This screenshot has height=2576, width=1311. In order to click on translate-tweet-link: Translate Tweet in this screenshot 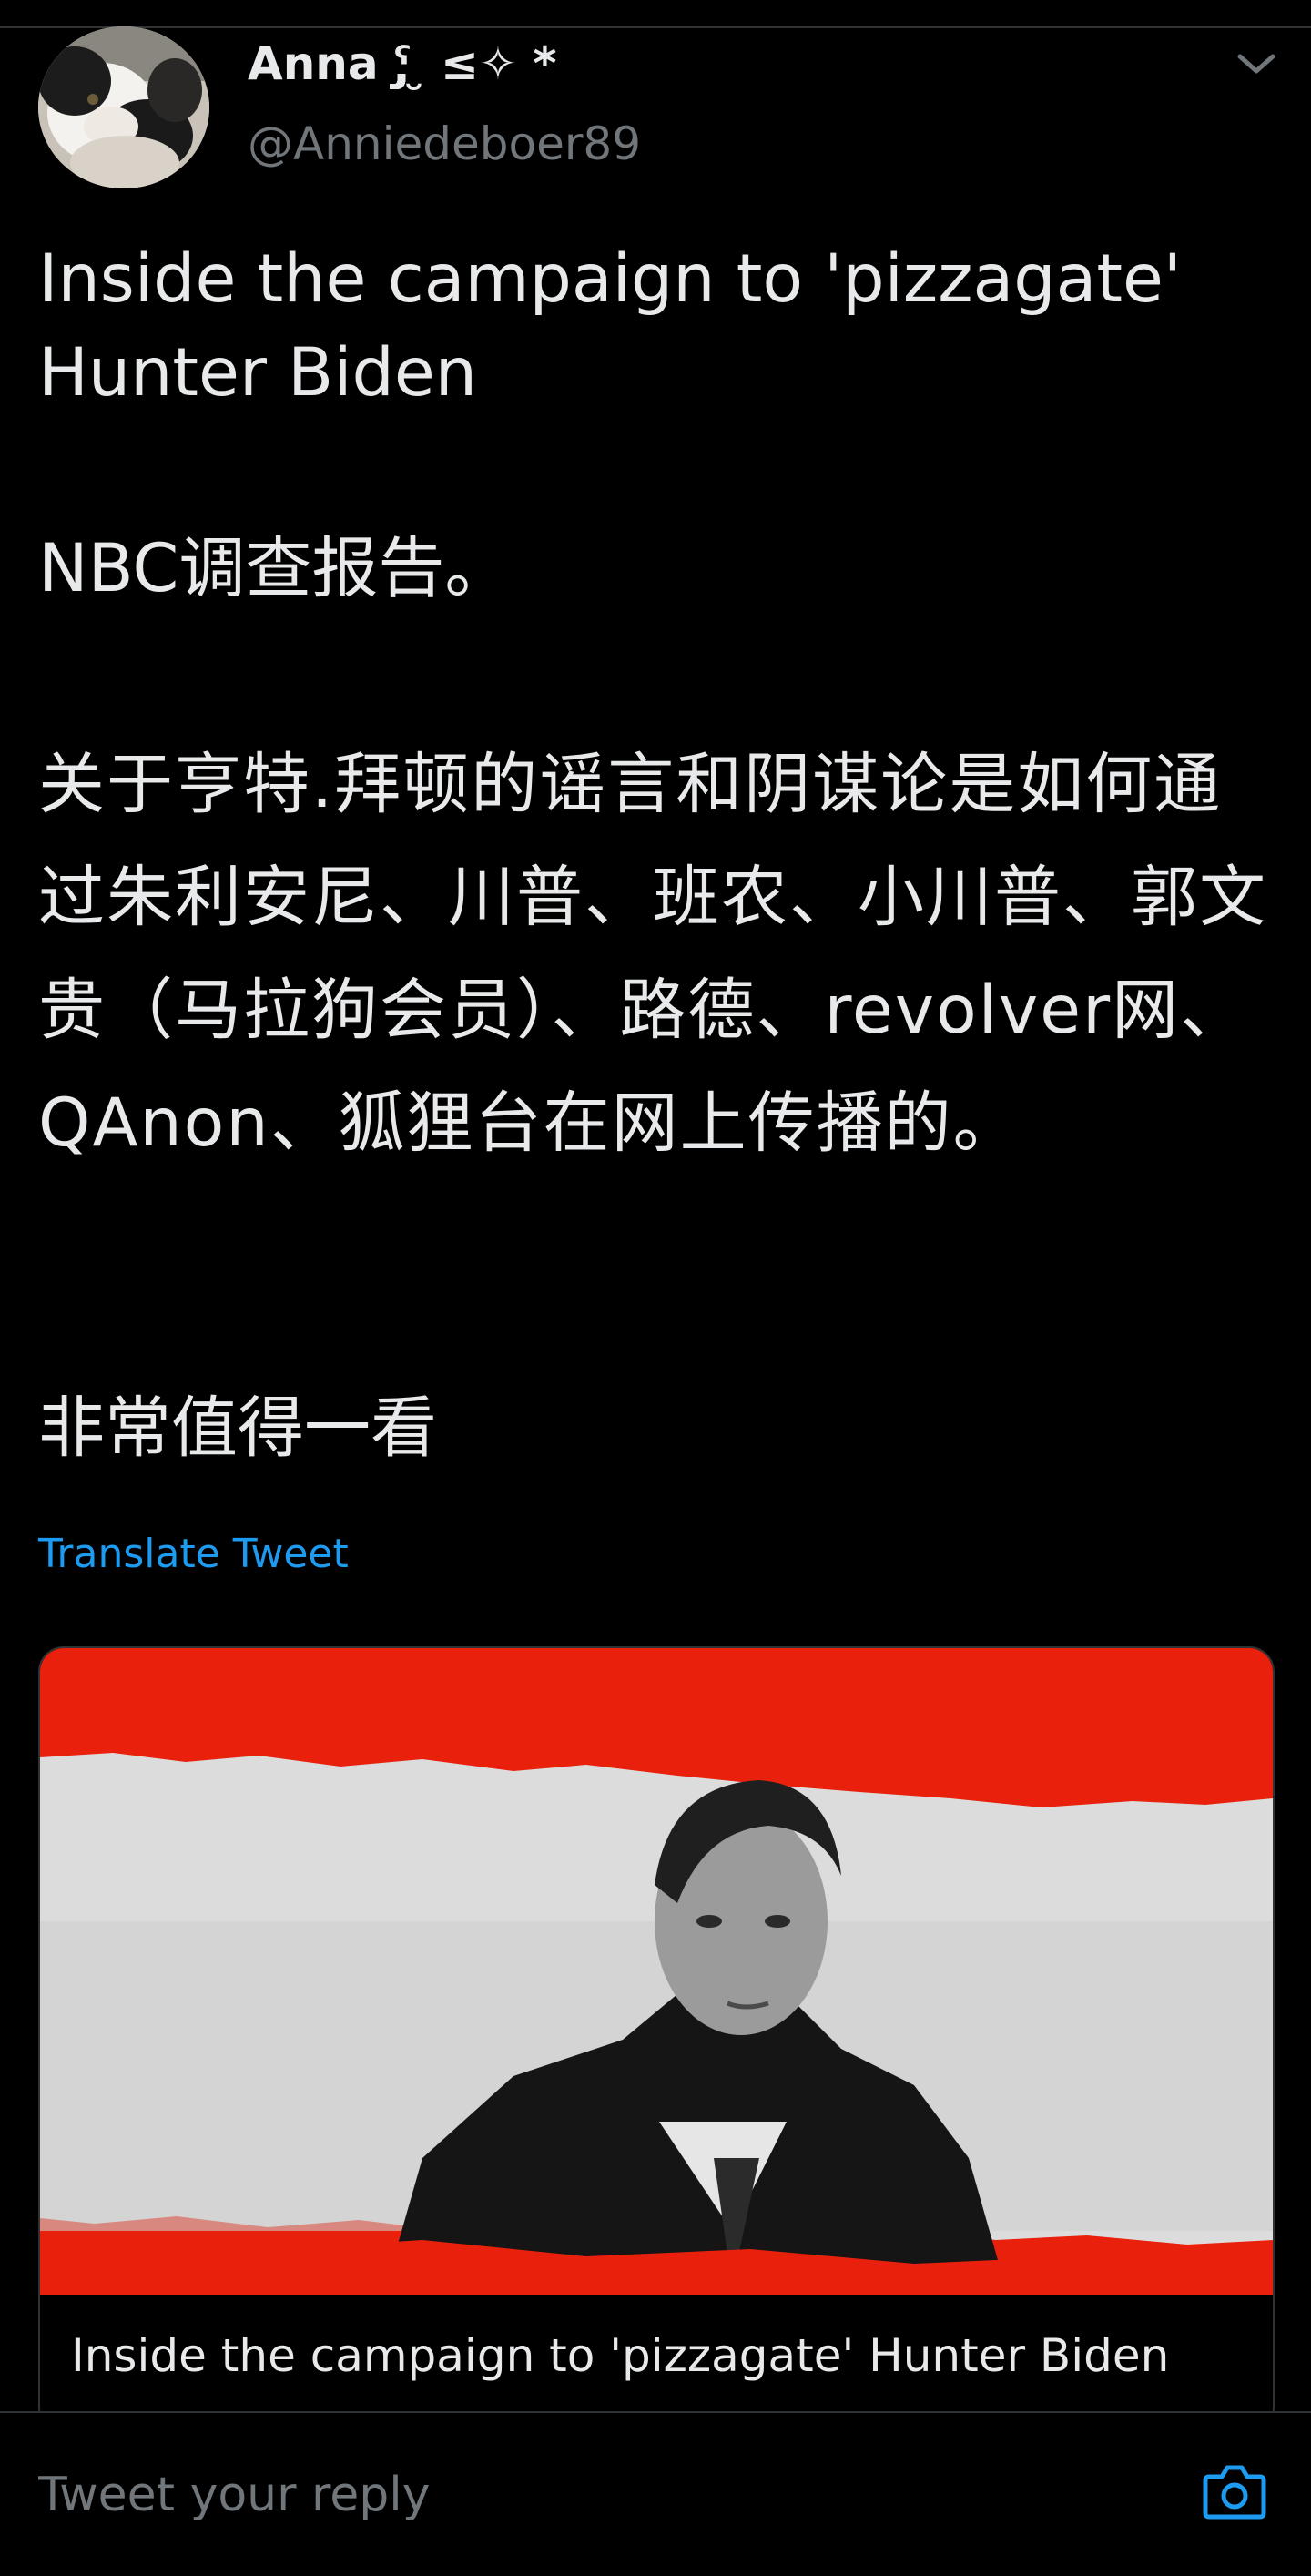, I will do `click(193, 1554)`.